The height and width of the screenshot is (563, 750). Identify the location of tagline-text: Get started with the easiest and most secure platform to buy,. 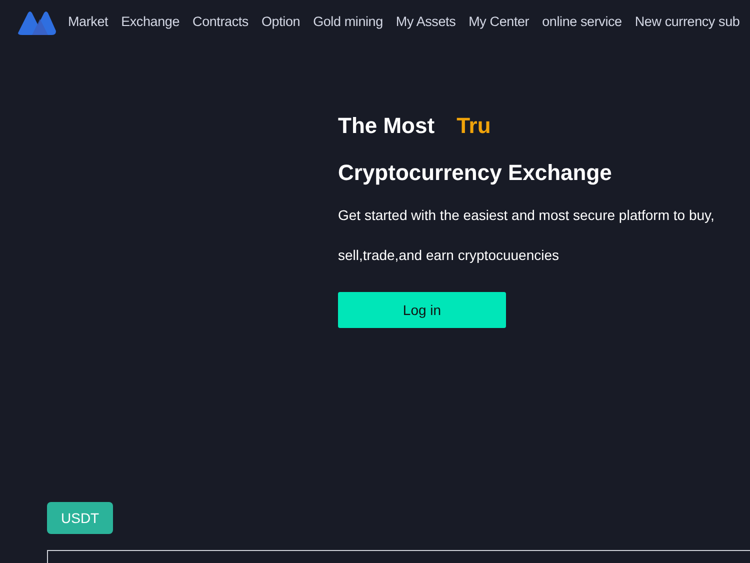
(527, 215).